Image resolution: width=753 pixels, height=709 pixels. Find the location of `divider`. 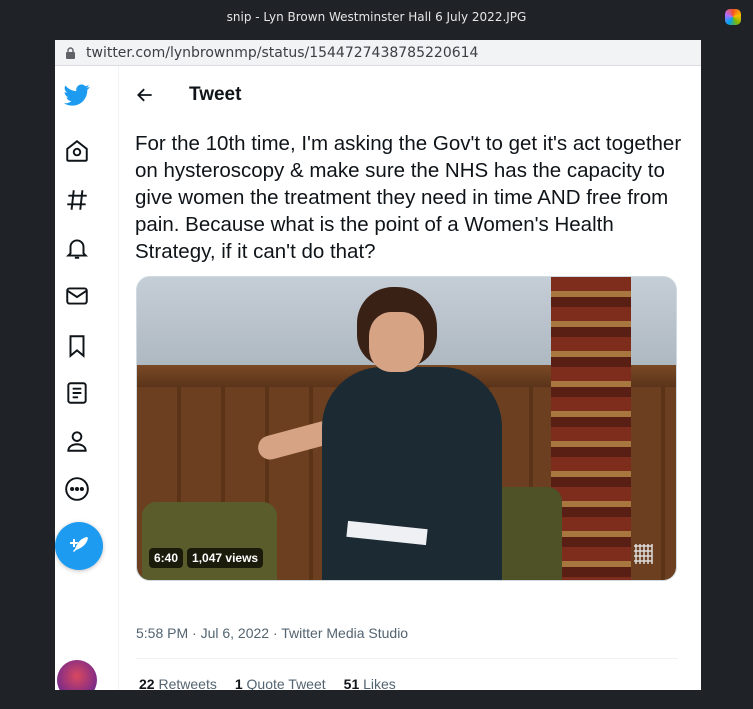

divider is located at coordinates (407, 658).